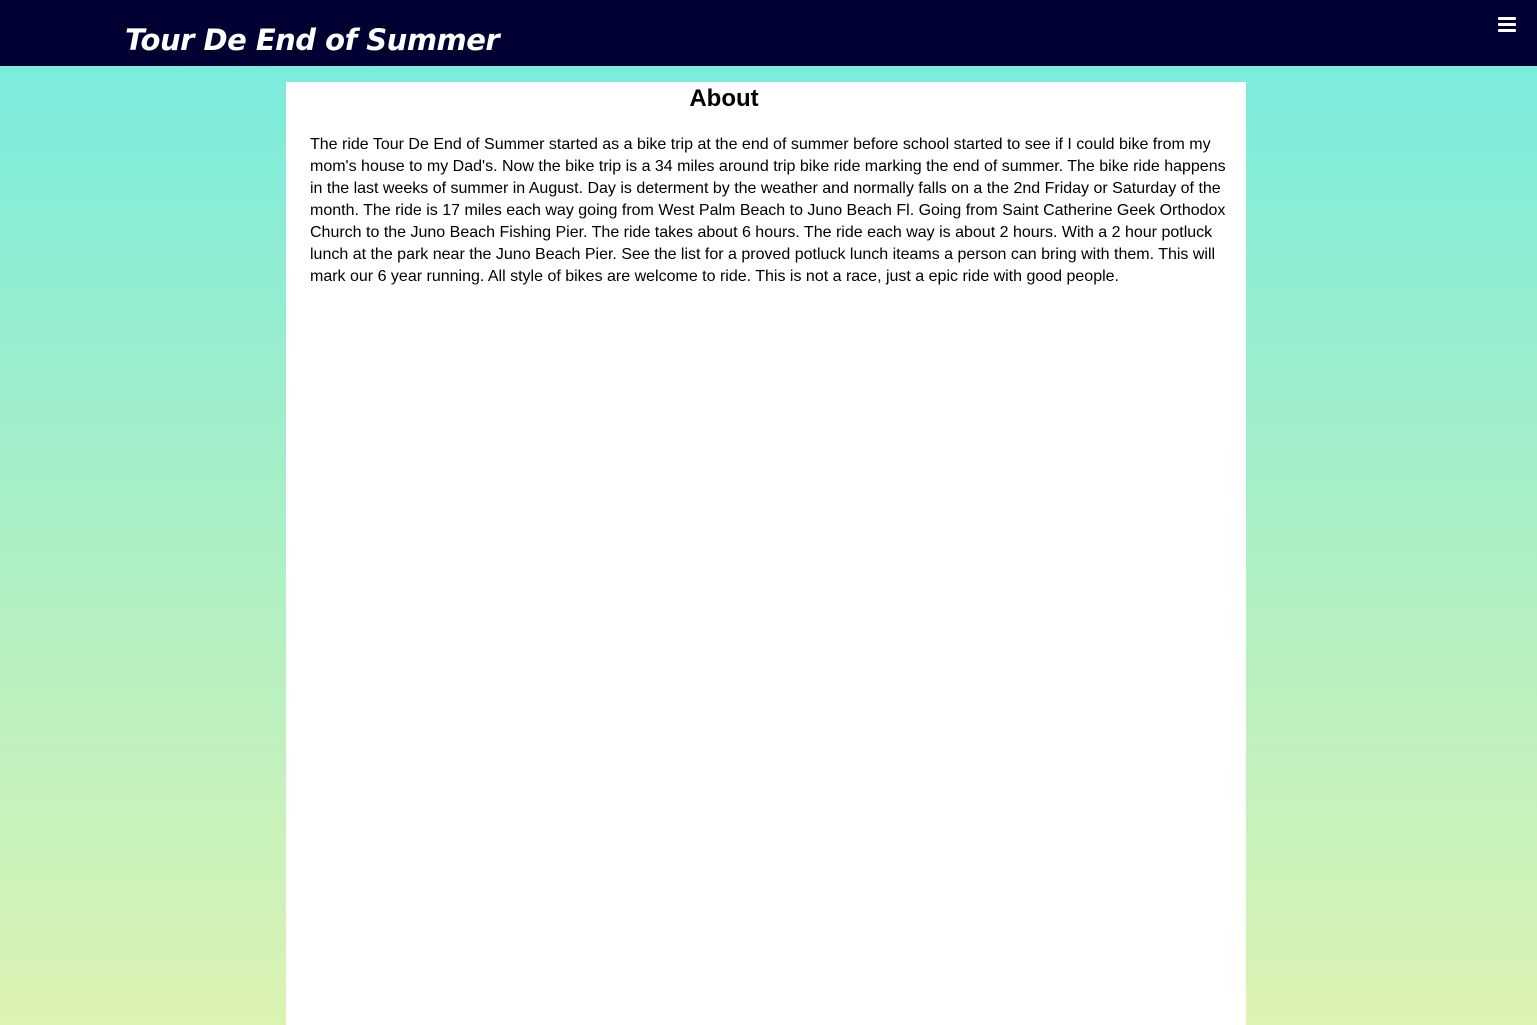  I want to click on top-navigation-bar: Tour De End of Summer, so click(768, 33).